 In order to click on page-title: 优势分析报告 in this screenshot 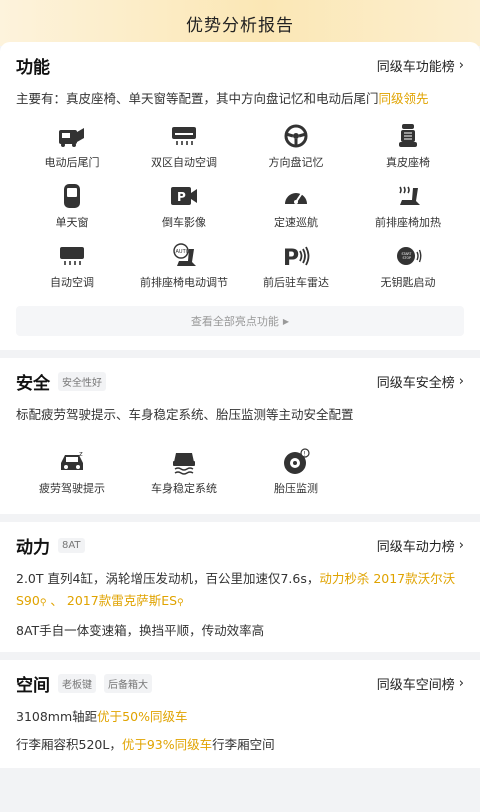, I will do `click(240, 25)`.